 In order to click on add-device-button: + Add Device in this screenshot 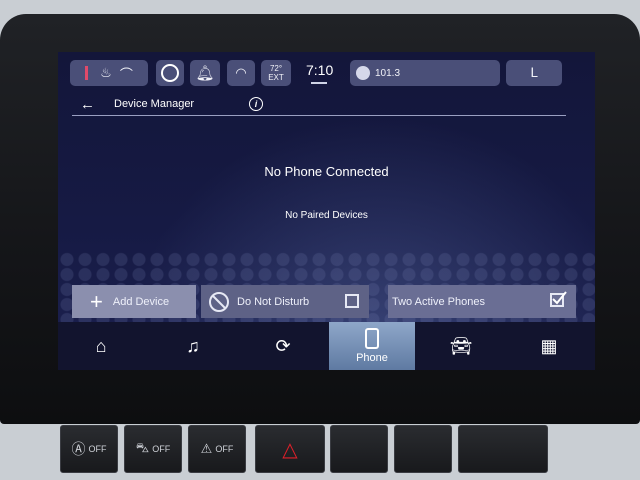, I will do `click(134, 301)`.